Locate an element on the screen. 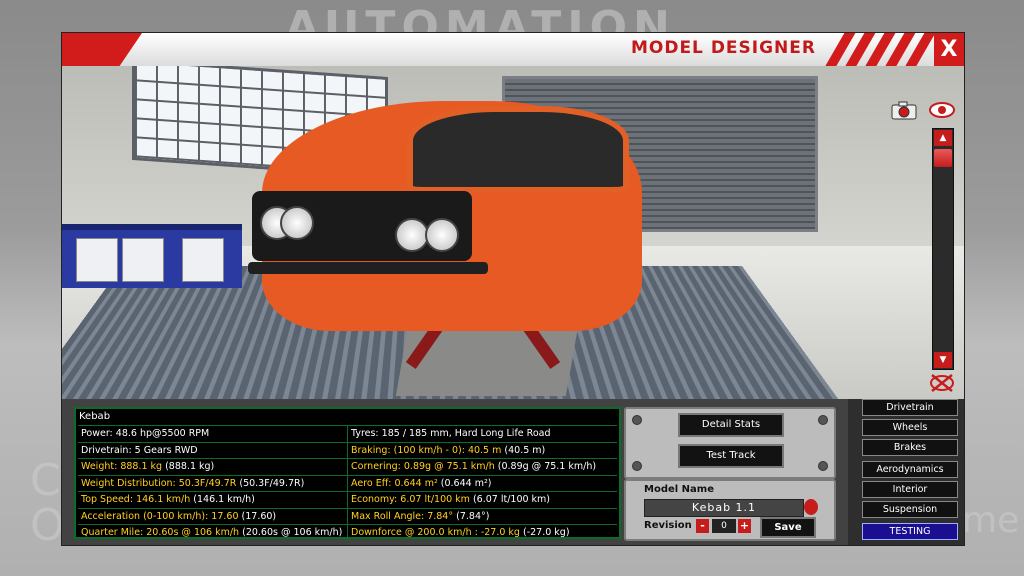  revision-value: 0 is located at coordinates (724, 526).